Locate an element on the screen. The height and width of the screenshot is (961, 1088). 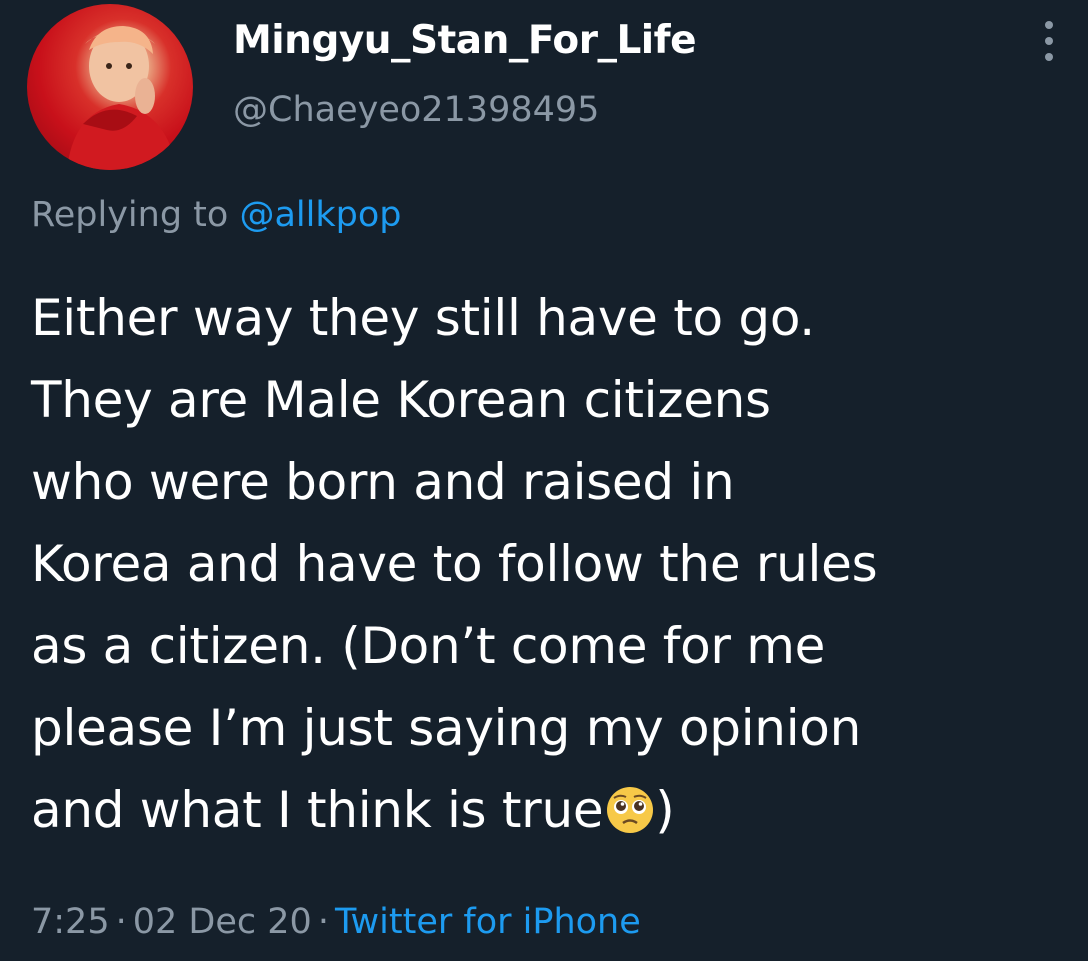
tweet-line: They are Male Korean citizens is located at coordinates (401, 400).